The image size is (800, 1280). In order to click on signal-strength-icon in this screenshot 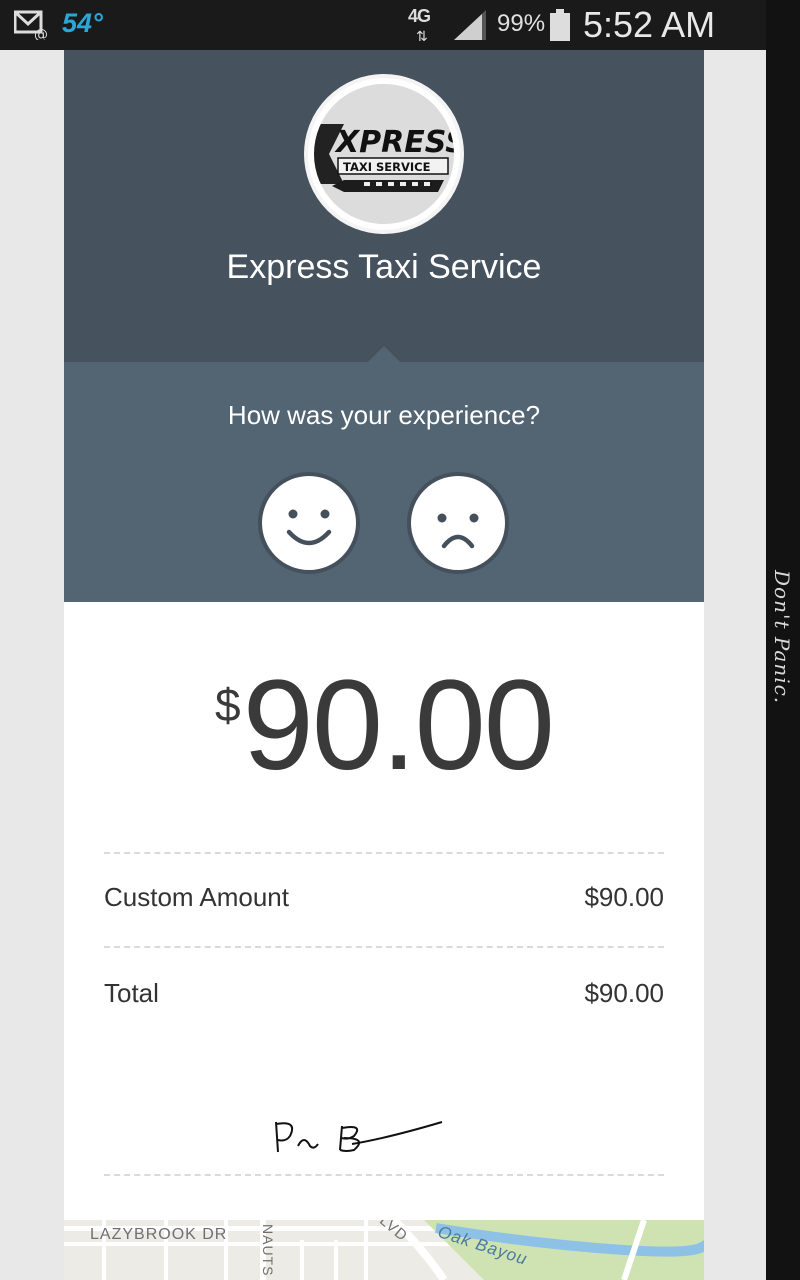, I will do `click(470, 25)`.